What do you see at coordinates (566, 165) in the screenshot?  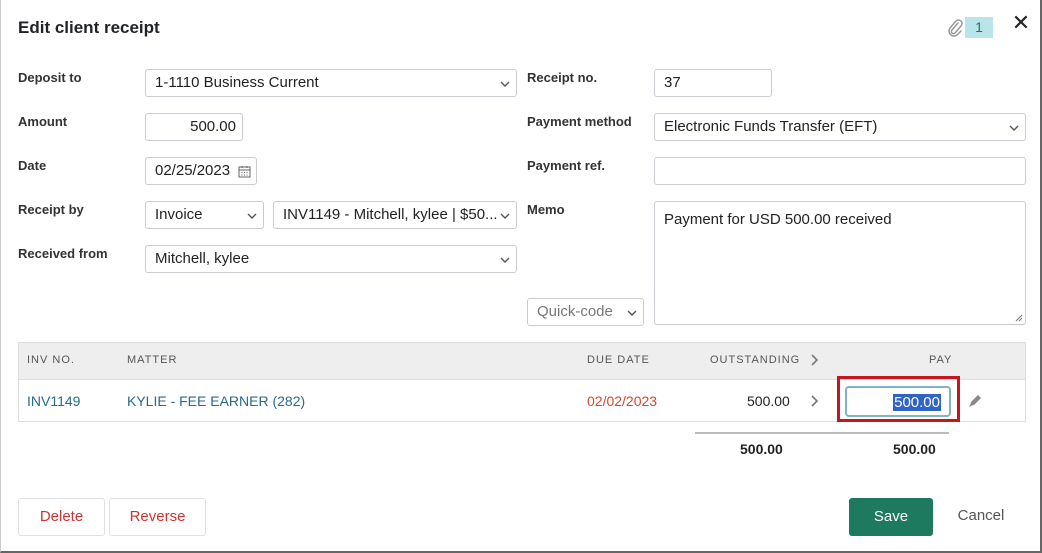 I see `payment-ref-label: Payment ref.` at bounding box center [566, 165].